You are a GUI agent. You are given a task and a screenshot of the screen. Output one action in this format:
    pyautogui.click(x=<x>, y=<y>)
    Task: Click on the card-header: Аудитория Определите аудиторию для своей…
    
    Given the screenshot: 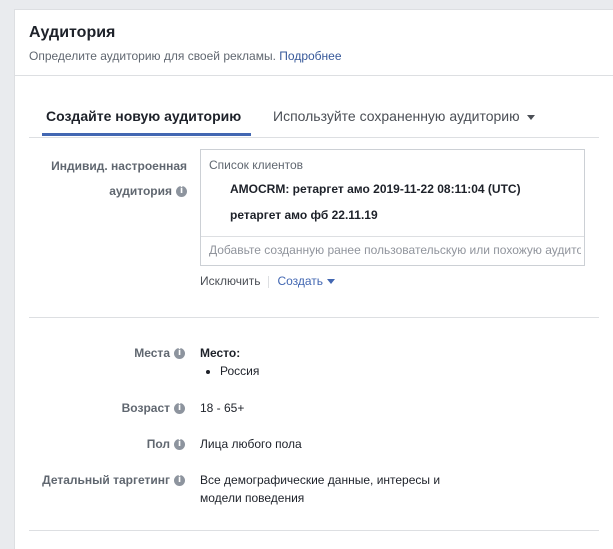 What is the action you would take?
    pyautogui.click(x=314, y=43)
    